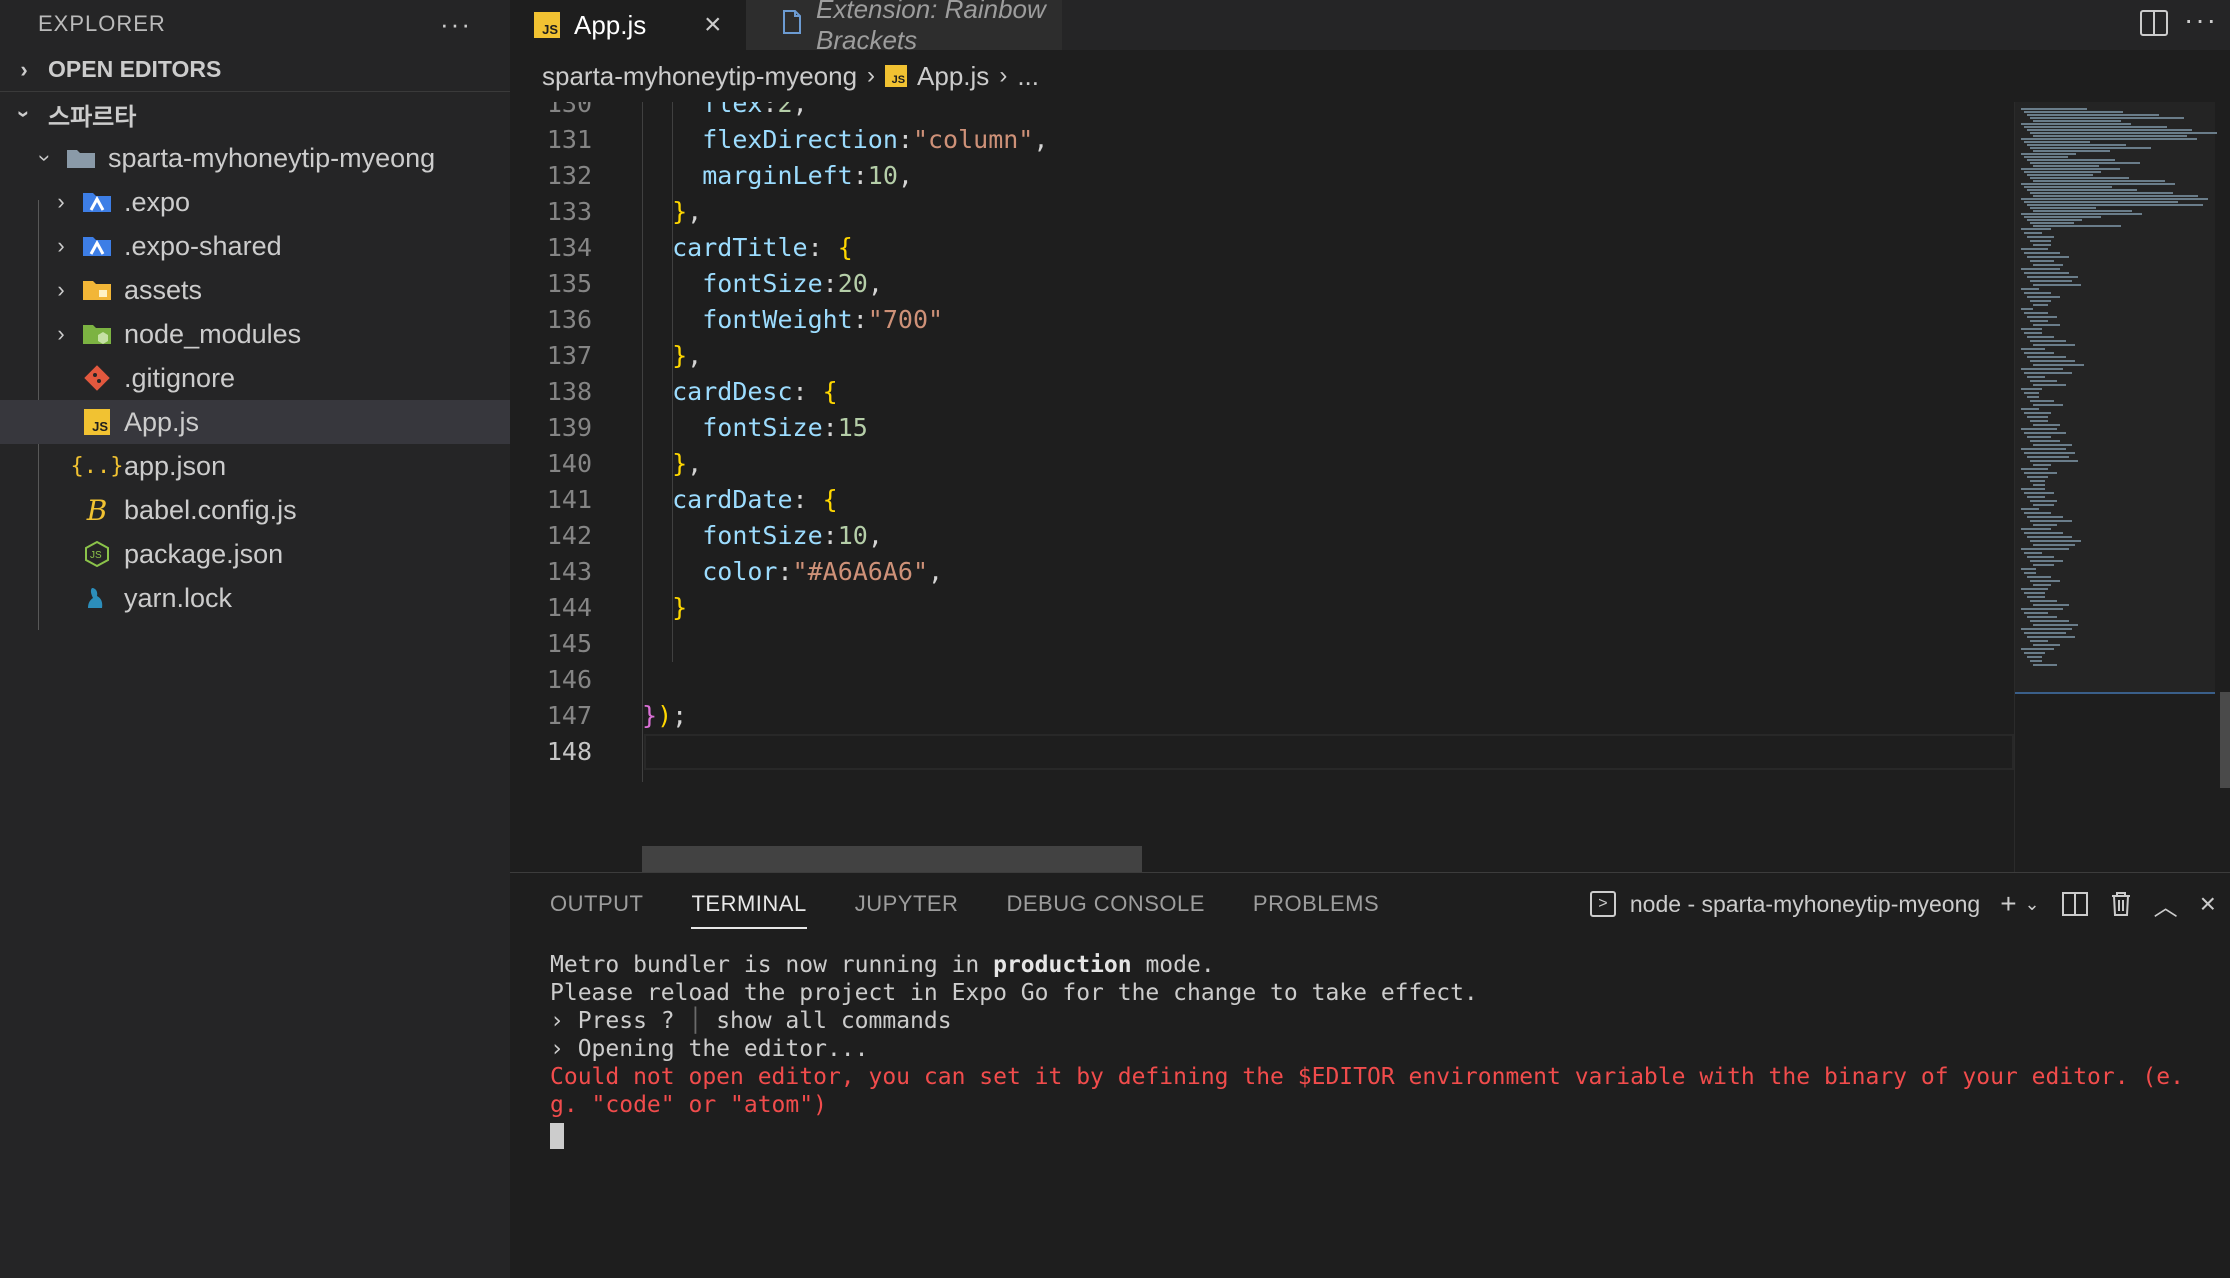  What do you see at coordinates (163, 289) in the screenshot?
I see `tree-item-label: assets` at bounding box center [163, 289].